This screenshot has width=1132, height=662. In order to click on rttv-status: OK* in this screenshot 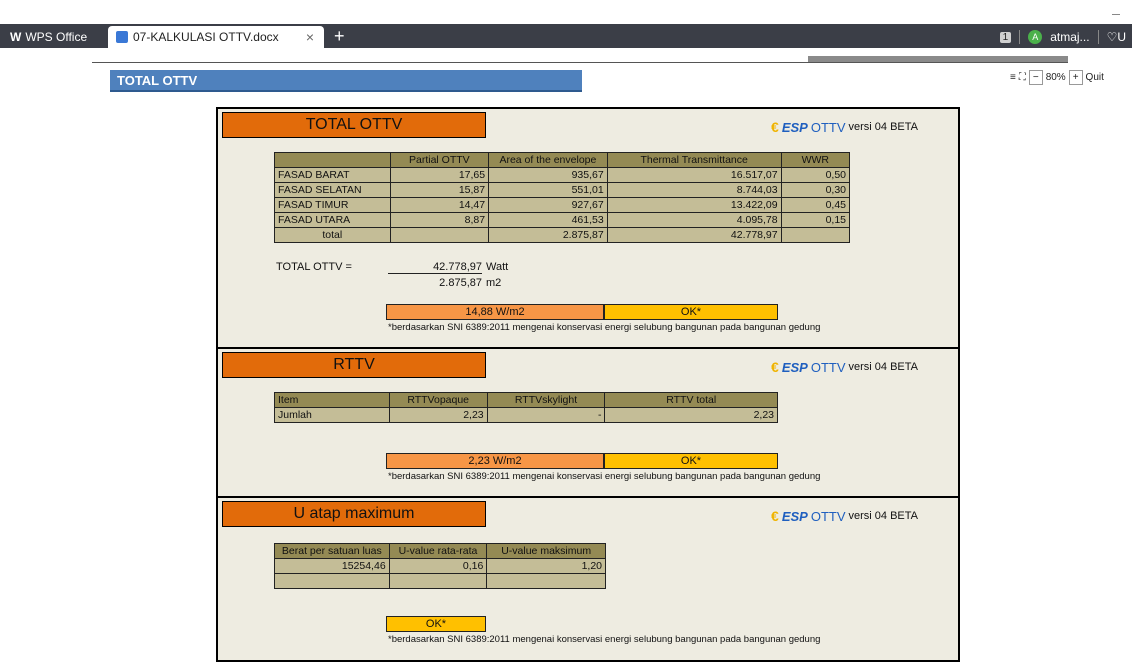, I will do `click(691, 461)`.